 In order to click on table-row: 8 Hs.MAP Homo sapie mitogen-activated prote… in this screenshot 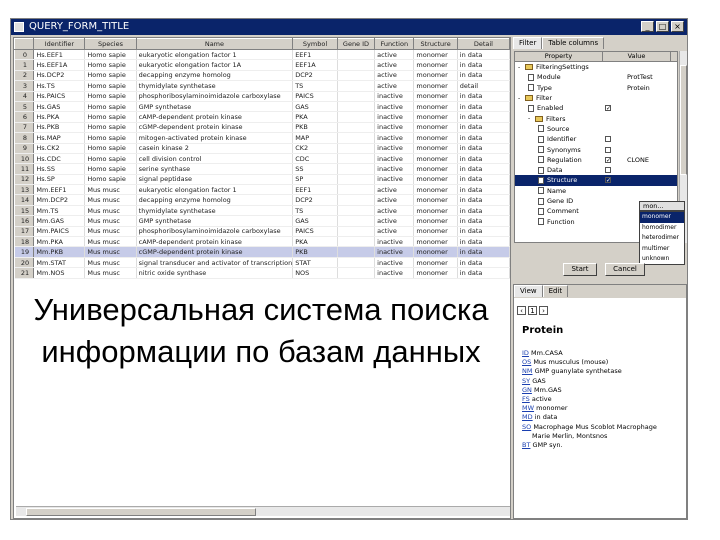, I will do `click(262, 138)`.